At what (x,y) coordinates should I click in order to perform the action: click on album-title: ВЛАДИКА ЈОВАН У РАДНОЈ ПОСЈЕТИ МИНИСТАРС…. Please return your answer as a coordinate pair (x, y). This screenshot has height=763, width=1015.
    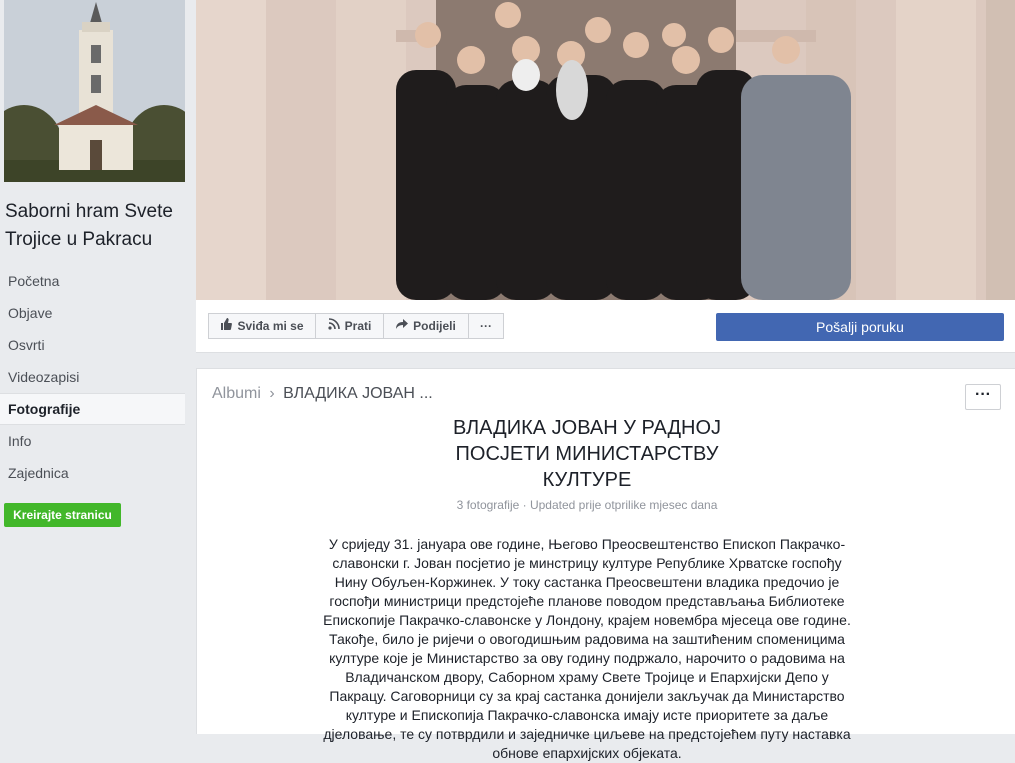
    Looking at the image, I should click on (587, 454).